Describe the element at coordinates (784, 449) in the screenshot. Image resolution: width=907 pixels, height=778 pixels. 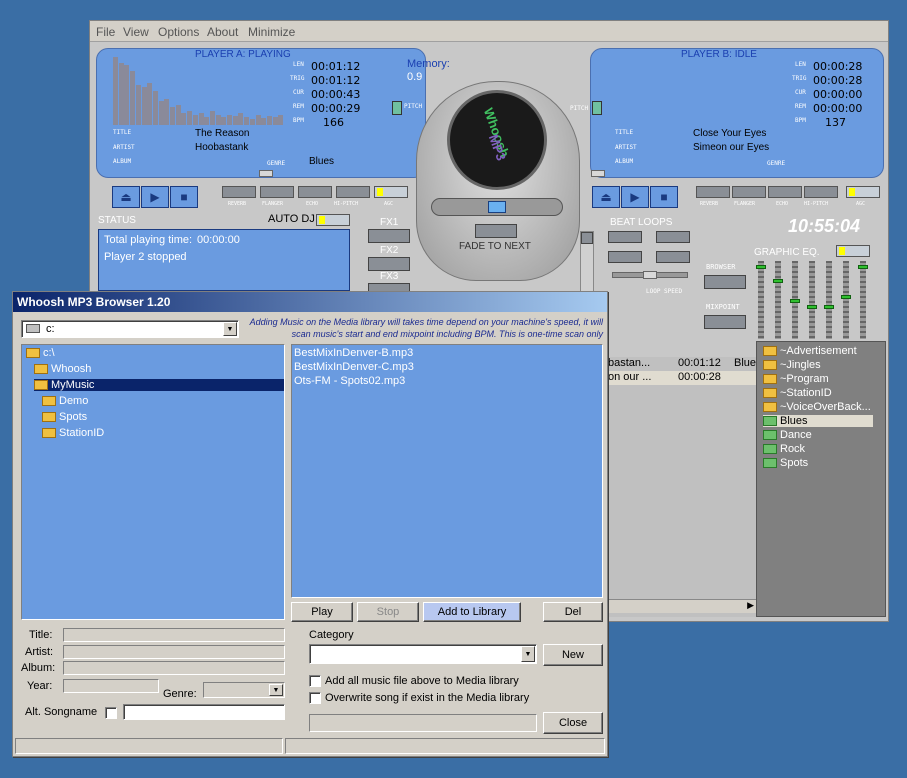
I see `library-item: Rock` at that location.